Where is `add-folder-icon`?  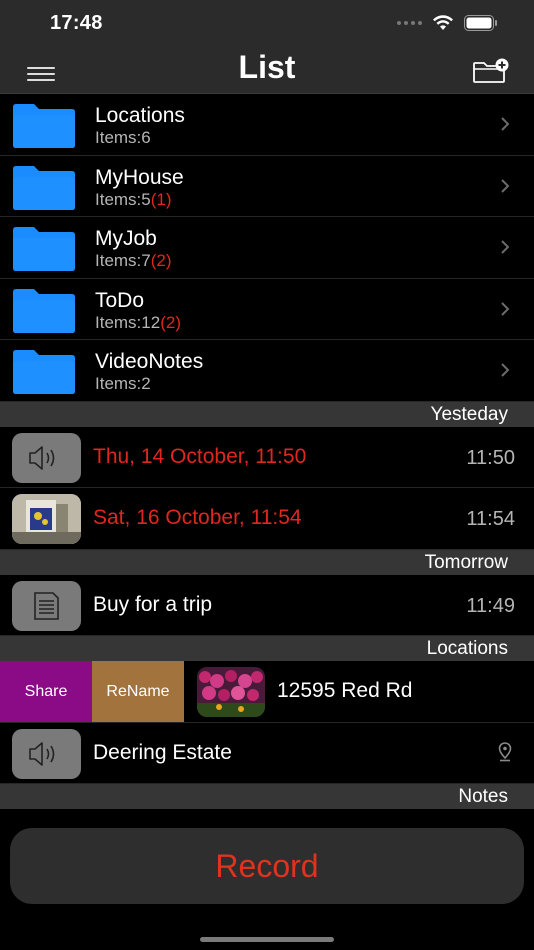 add-folder-icon is located at coordinates (491, 71).